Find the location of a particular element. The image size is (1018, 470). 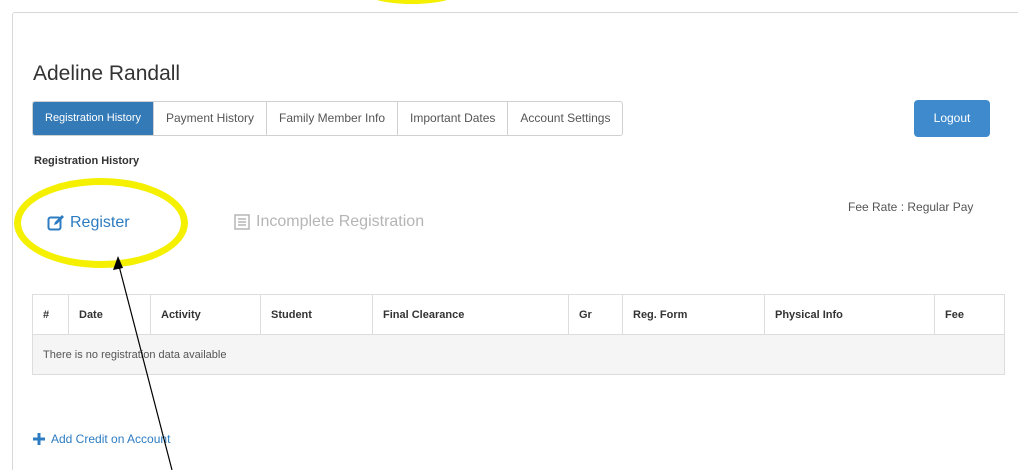

add-credit-link: Add Credit on Account is located at coordinates (101, 439).